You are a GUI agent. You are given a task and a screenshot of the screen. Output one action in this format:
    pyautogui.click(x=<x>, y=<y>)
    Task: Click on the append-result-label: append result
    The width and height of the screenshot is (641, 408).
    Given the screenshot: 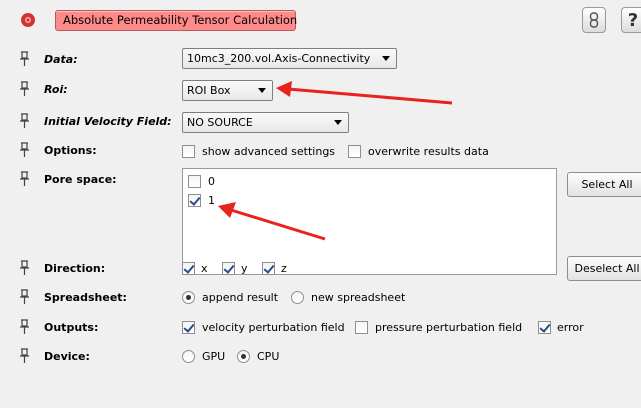 What is the action you would take?
    pyautogui.click(x=240, y=297)
    